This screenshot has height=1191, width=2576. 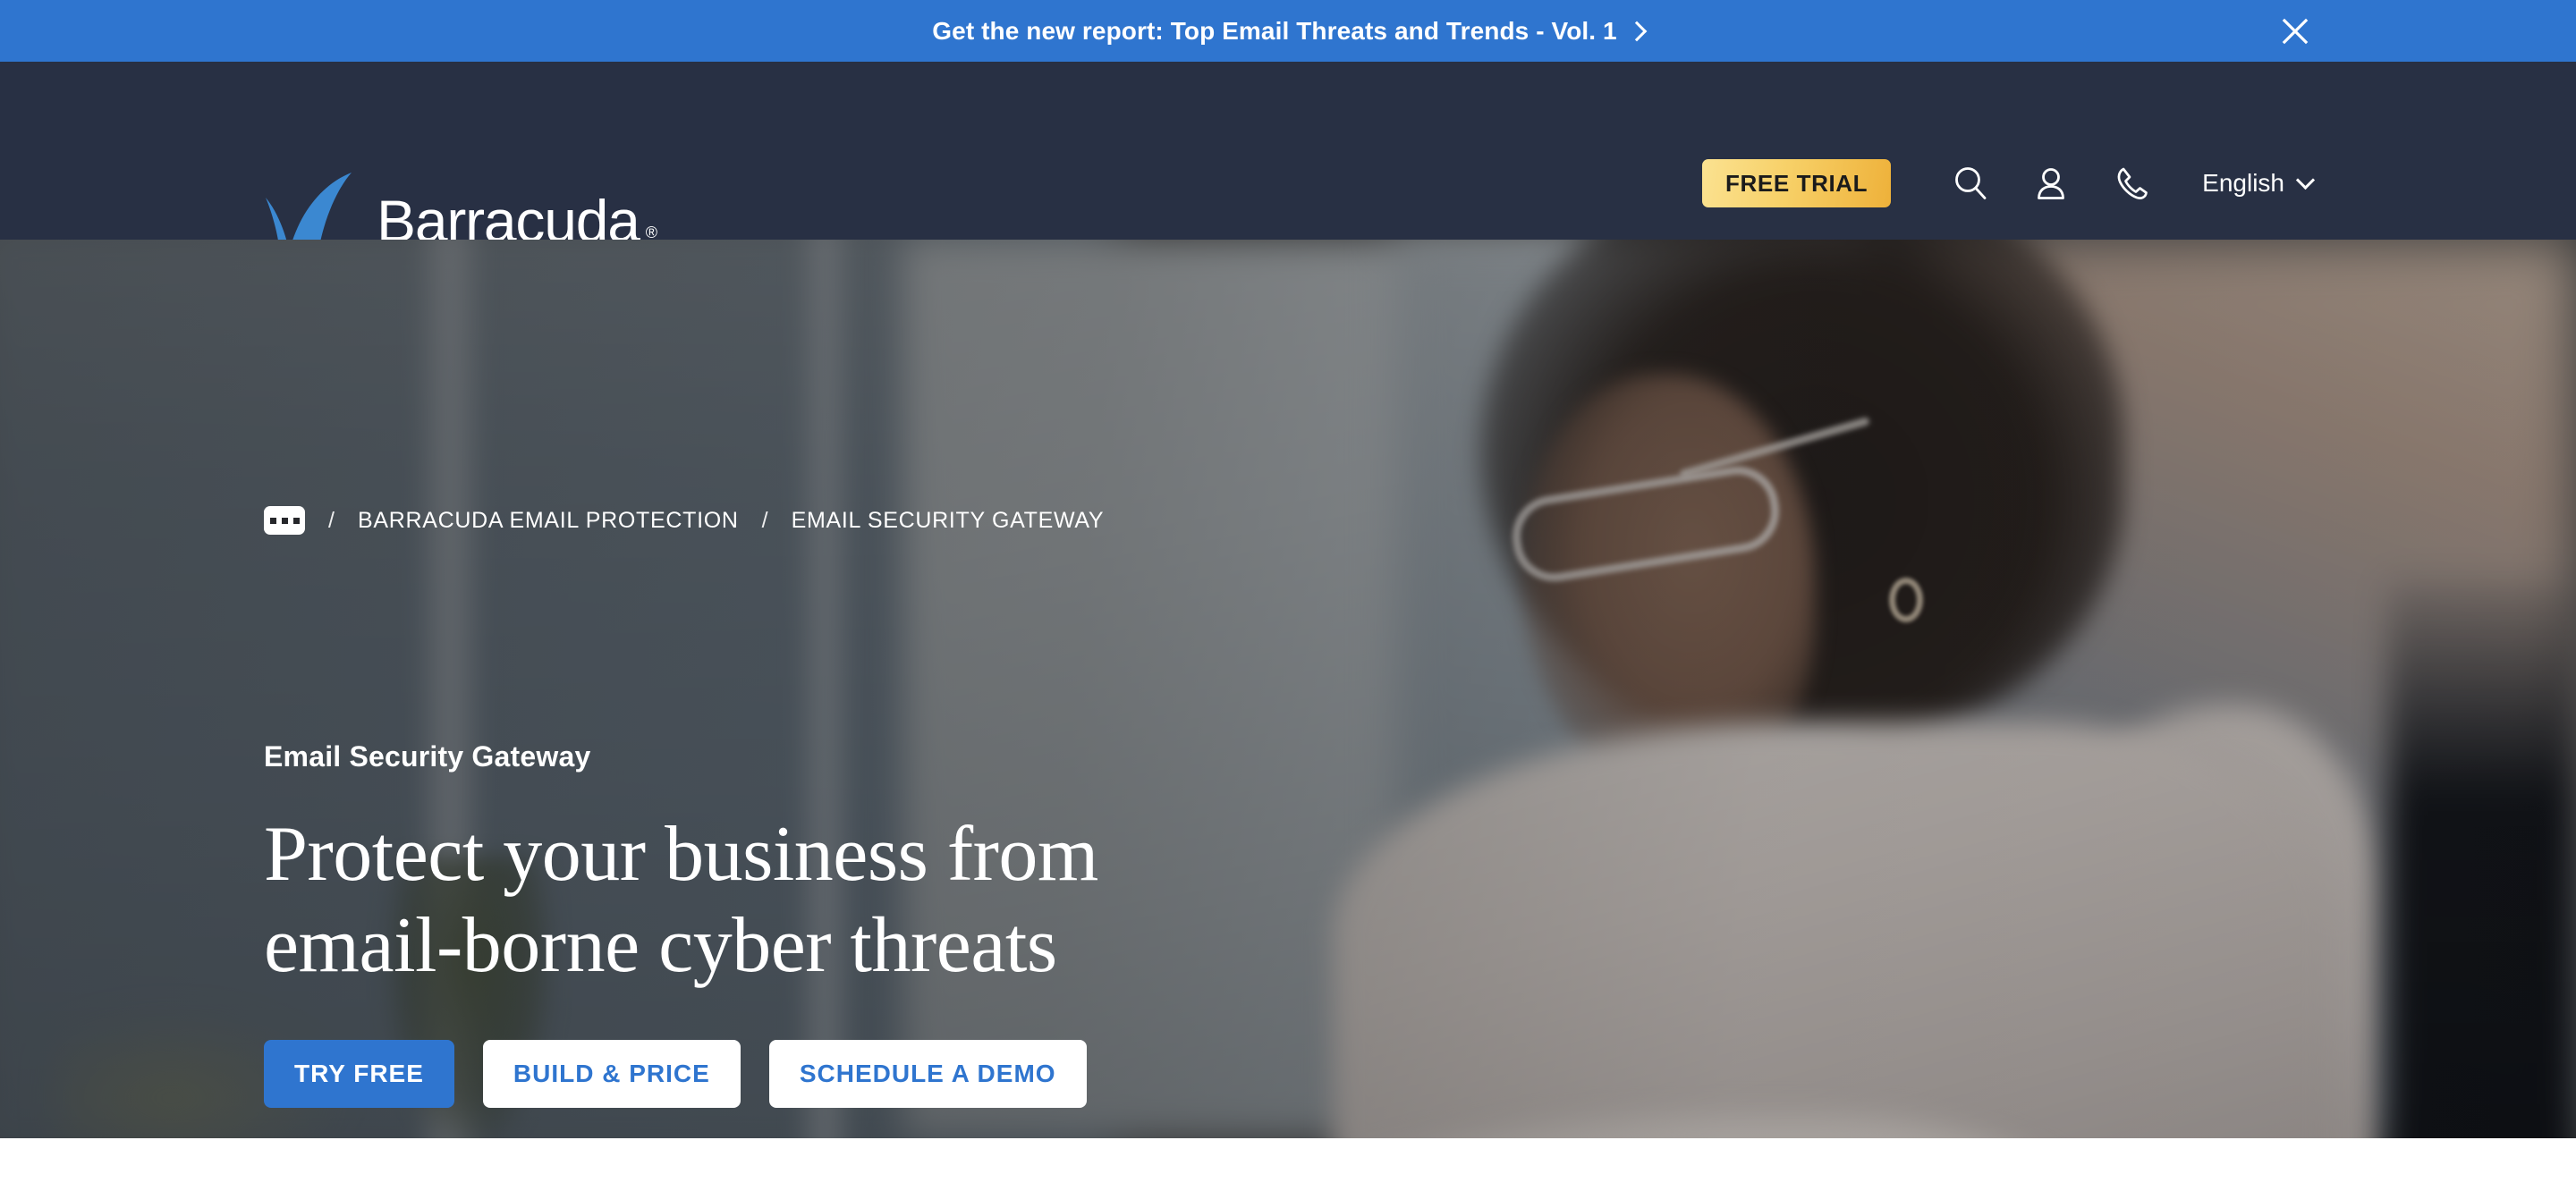 What do you see at coordinates (318, 209) in the screenshot?
I see `barracuda-fin-logo-icon` at bounding box center [318, 209].